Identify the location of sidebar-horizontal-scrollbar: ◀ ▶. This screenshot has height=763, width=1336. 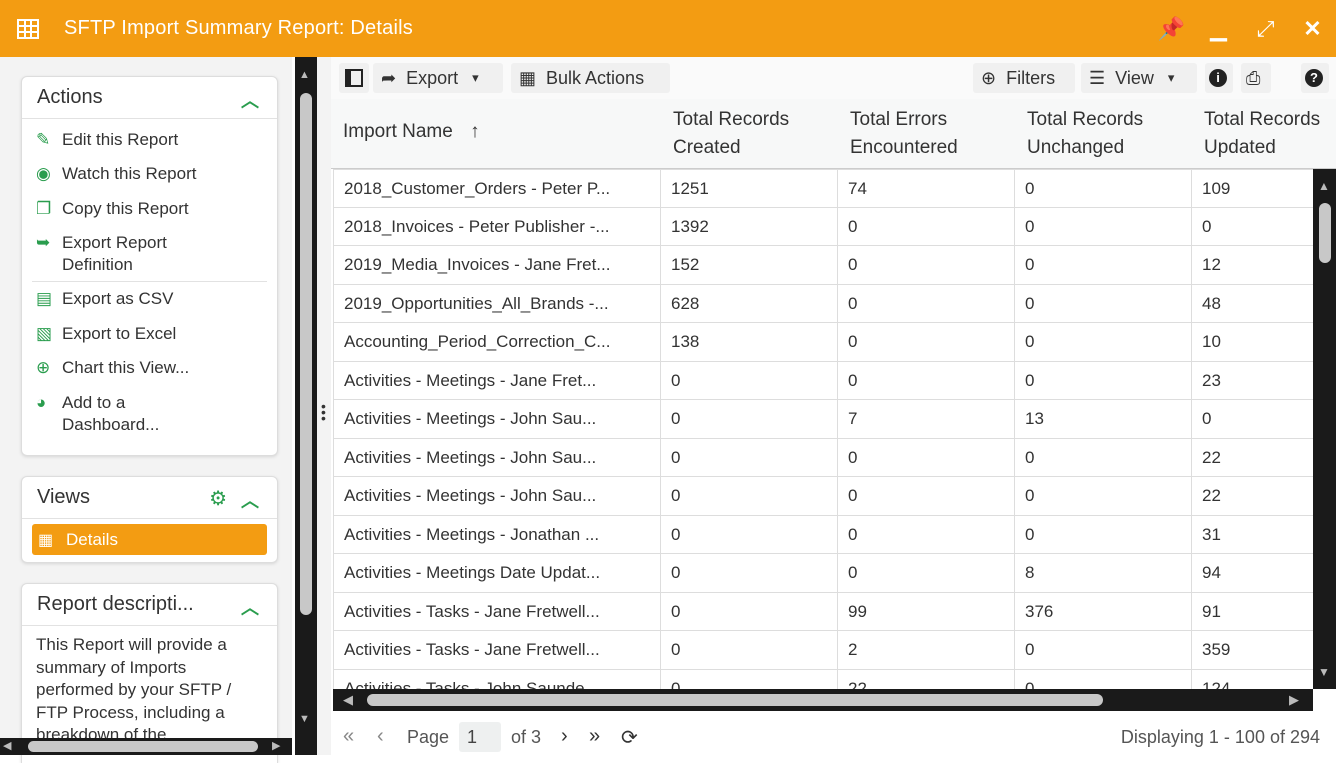
(146, 746).